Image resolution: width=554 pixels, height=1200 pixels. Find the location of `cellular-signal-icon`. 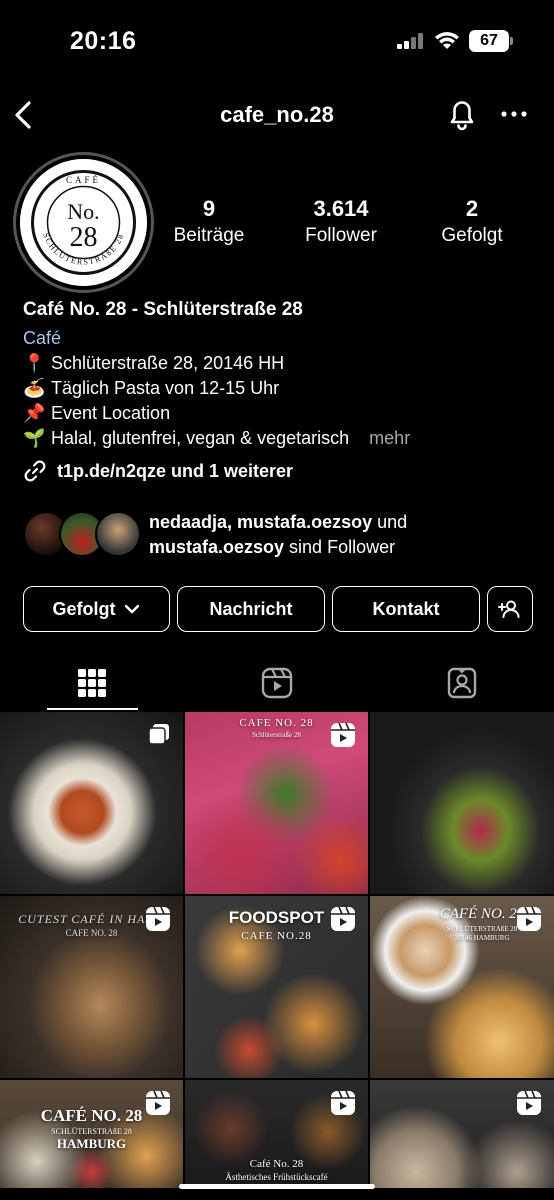

cellular-signal-icon is located at coordinates (410, 41).